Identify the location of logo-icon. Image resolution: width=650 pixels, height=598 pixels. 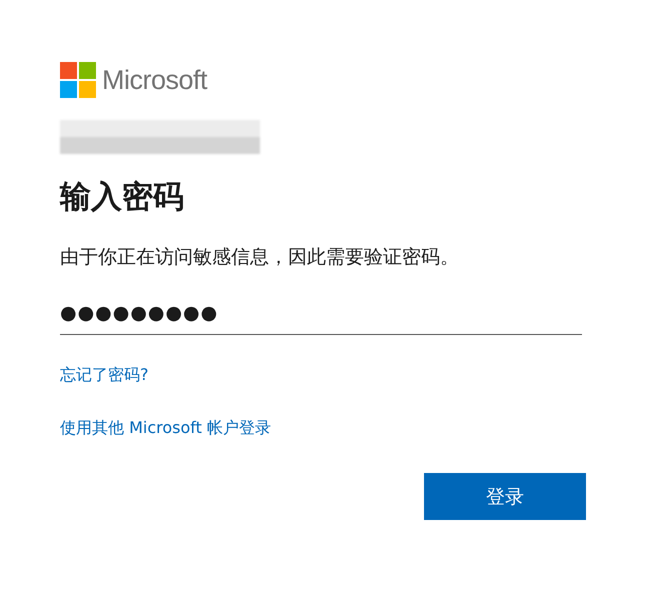
(78, 80).